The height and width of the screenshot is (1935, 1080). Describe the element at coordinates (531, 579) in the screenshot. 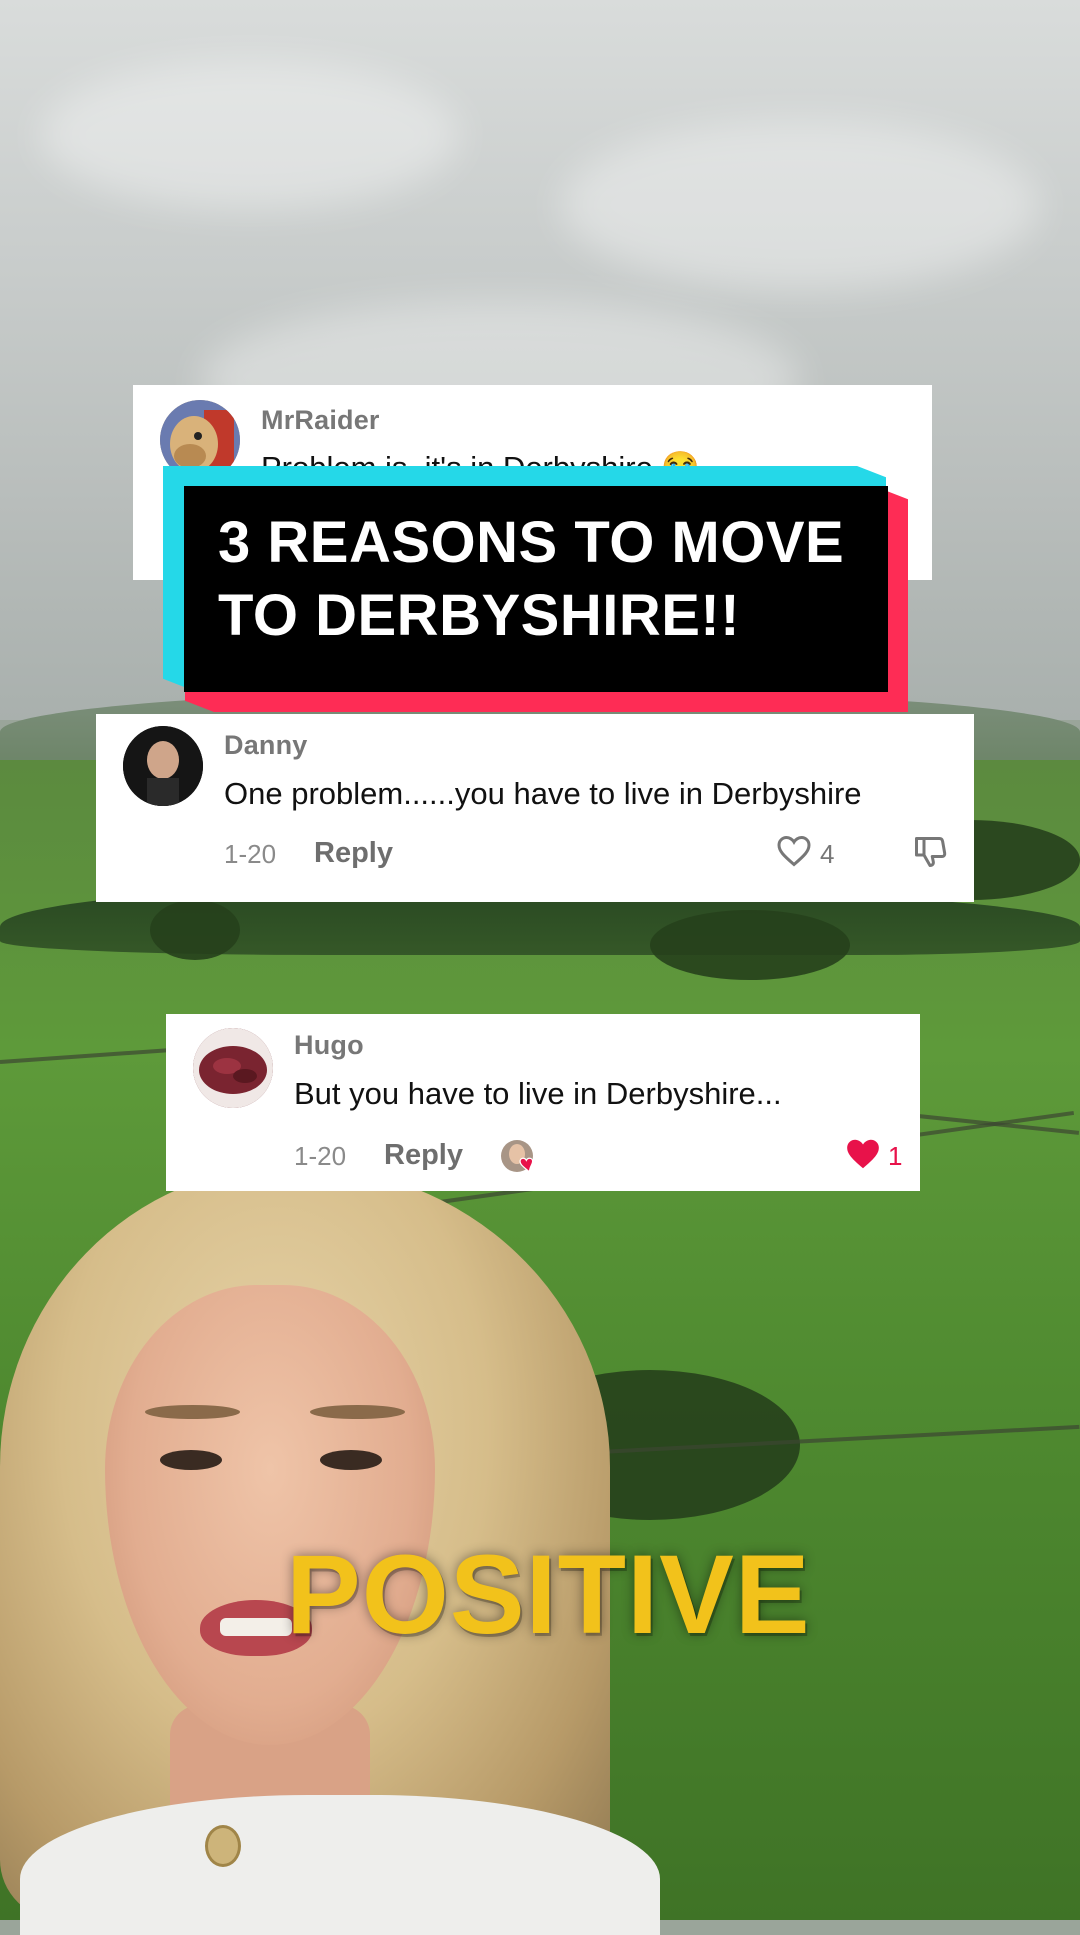

I see `title-overlay-text: 3 REASONS TO MOVE TO DERBYSHIRE!!` at that location.